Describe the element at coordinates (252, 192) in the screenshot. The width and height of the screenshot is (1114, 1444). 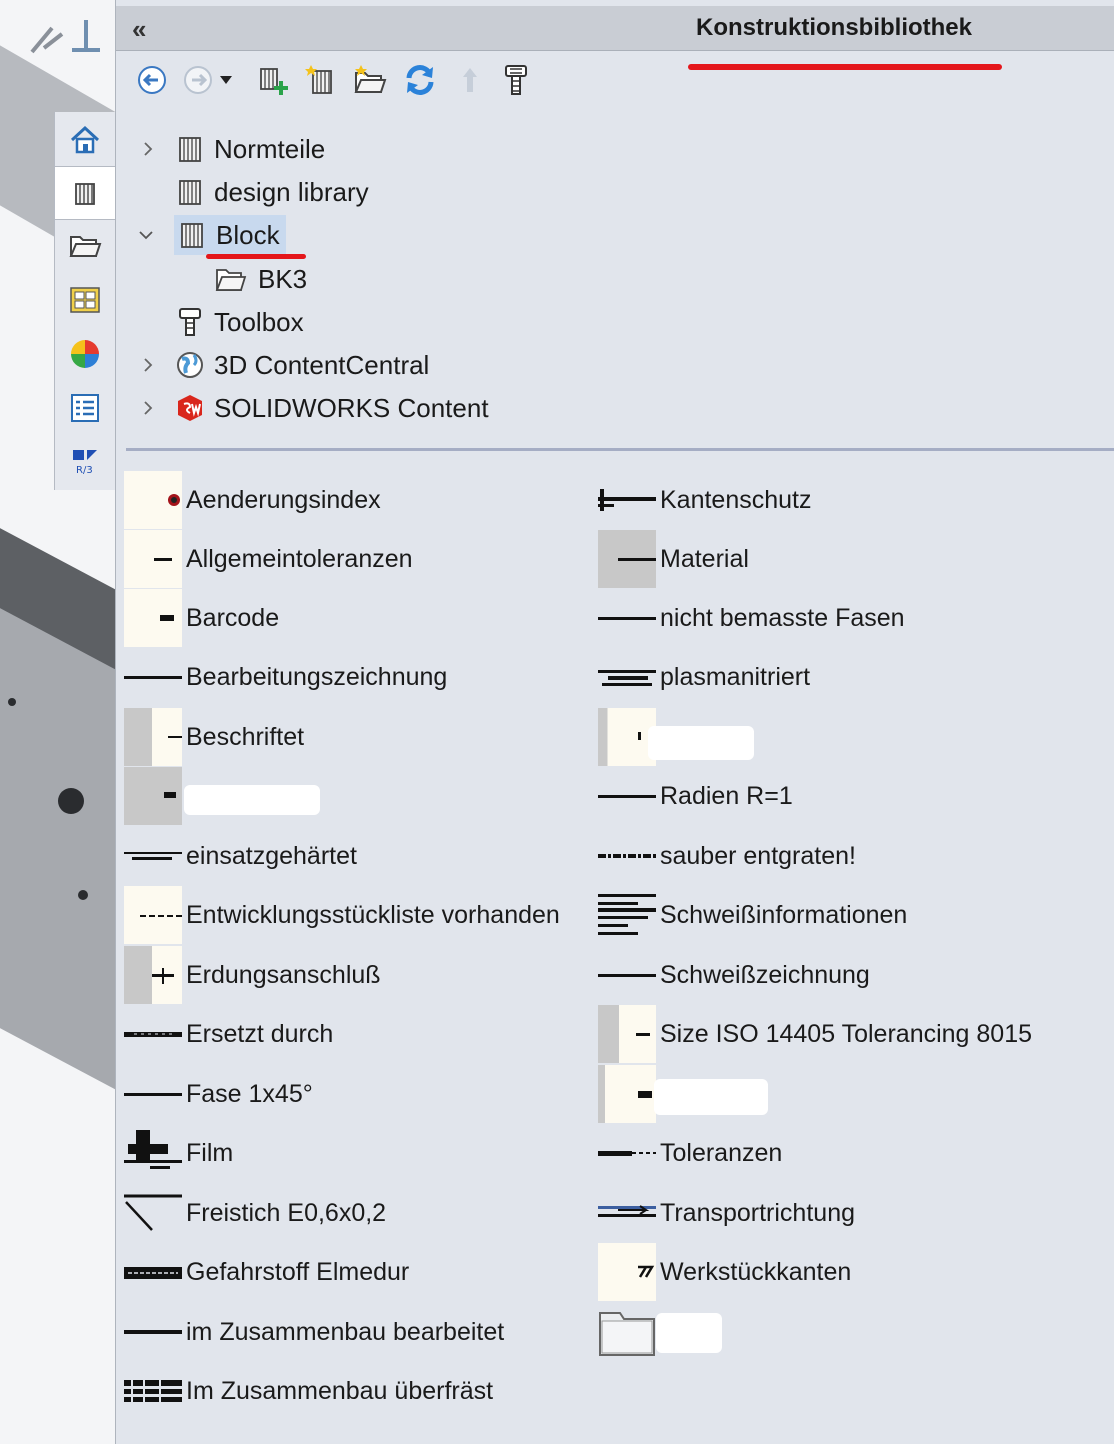
I see `tree-item-design-library: design library` at that location.